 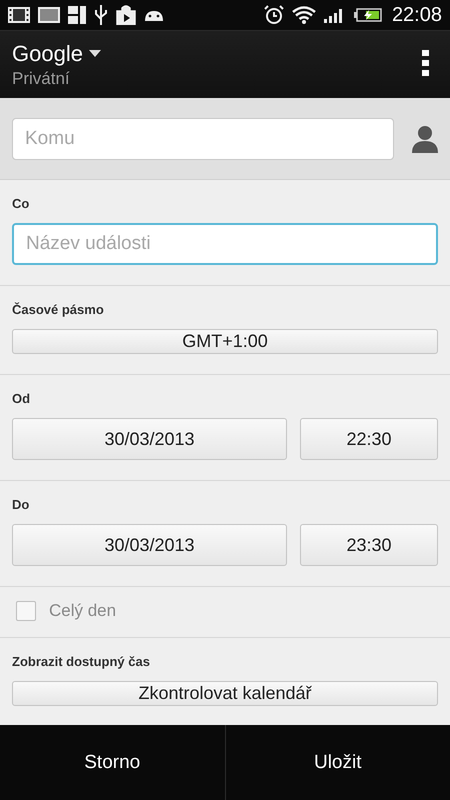 What do you see at coordinates (82, 611) in the screenshot?
I see `checkbox-label: Celý den` at bounding box center [82, 611].